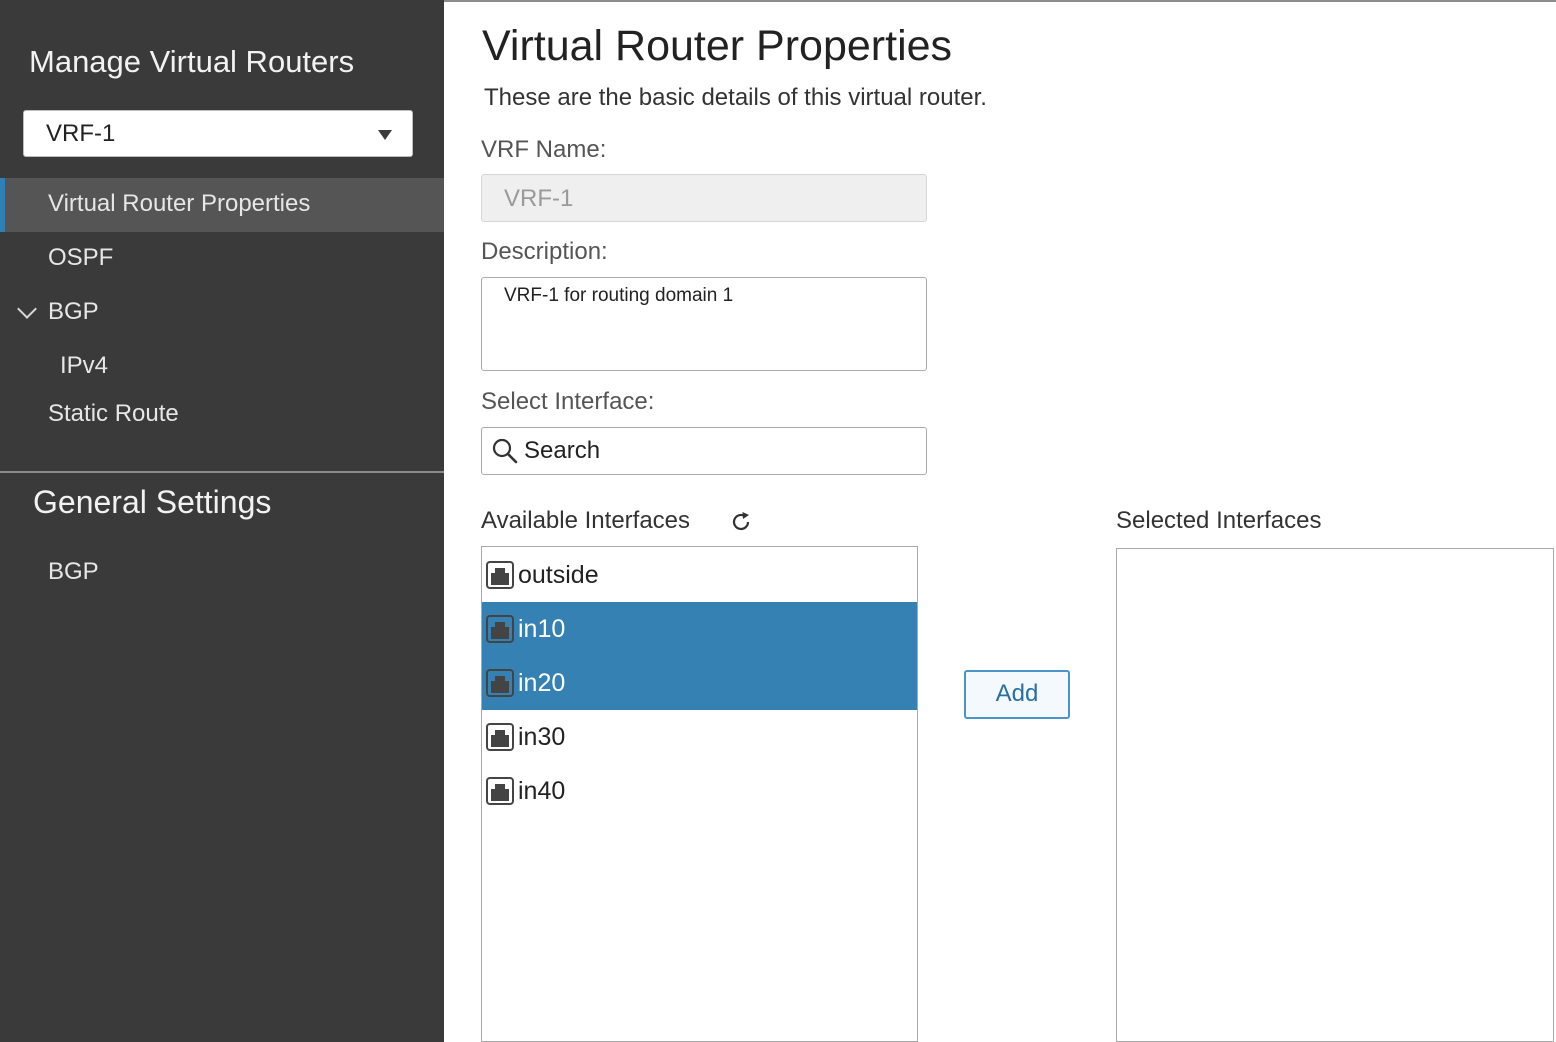 The image size is (1556, 1042). Describe the element at coordinates (84, 365) in the screenshot. I see `sidebar-item-label: IPv4` at that location.